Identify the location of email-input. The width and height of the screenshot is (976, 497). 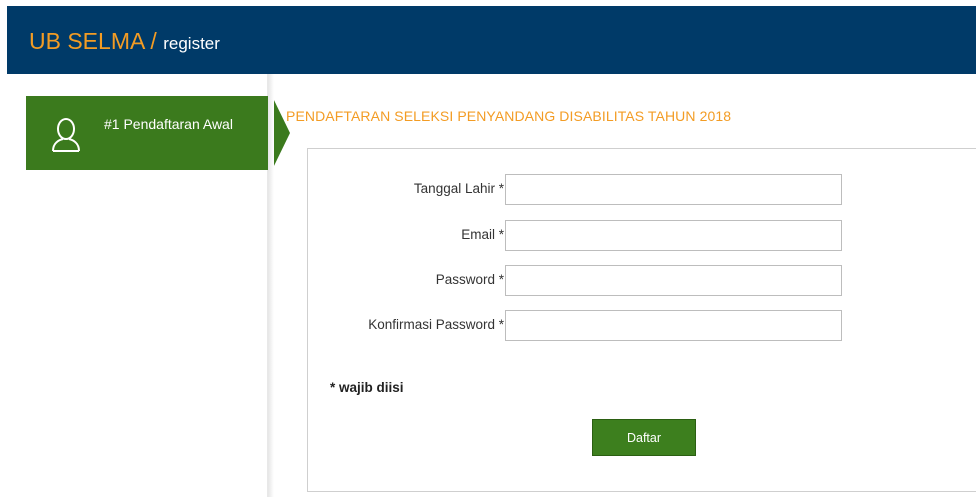
(673, 235).